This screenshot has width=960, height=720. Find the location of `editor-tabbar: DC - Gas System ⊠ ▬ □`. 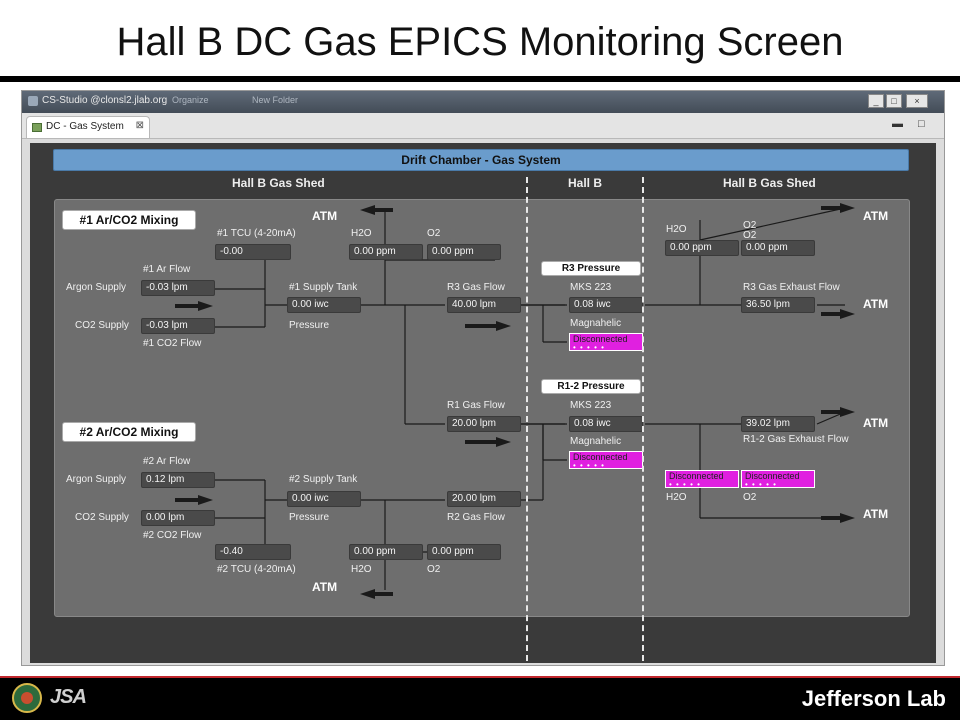

editor-tabbar: DC - Gas System ⊠ ▬ □ is located at coordinates (483, 126).